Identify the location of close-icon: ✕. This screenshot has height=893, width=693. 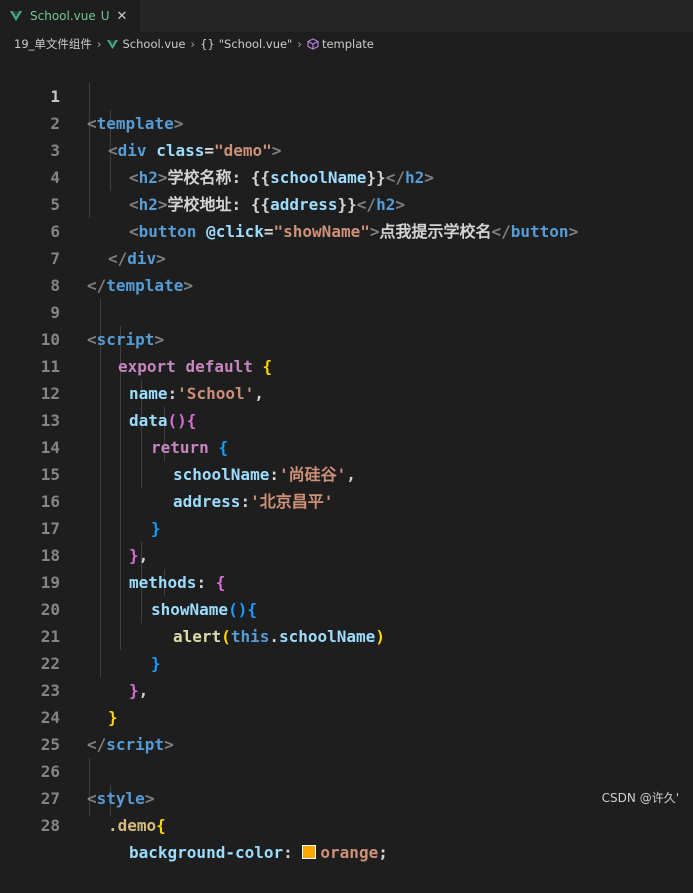
(122, 16).